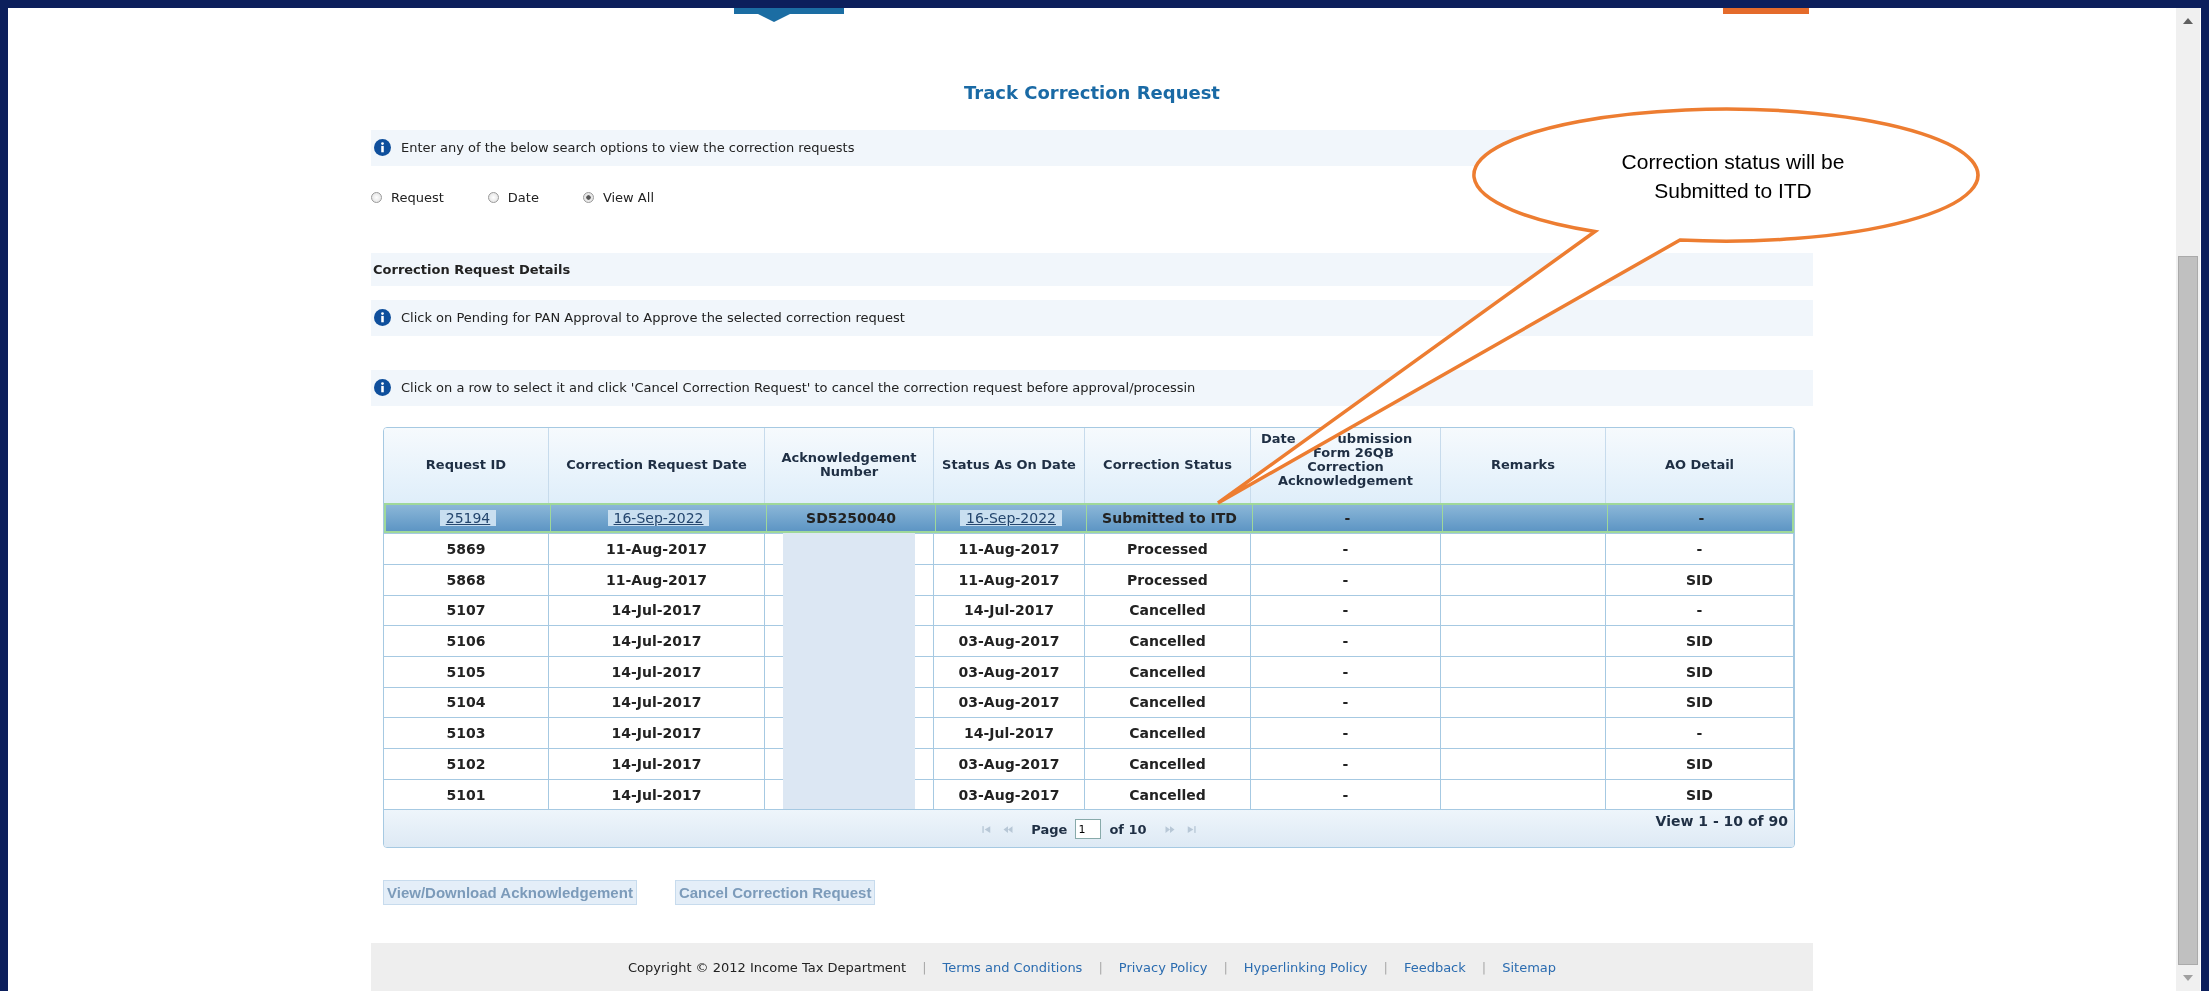 The height and width of the screenshot is (991, 2209). Describe the element at coordinates (657, 465) in the screenshot. I see `column-header: Correction Request Date` at that location.